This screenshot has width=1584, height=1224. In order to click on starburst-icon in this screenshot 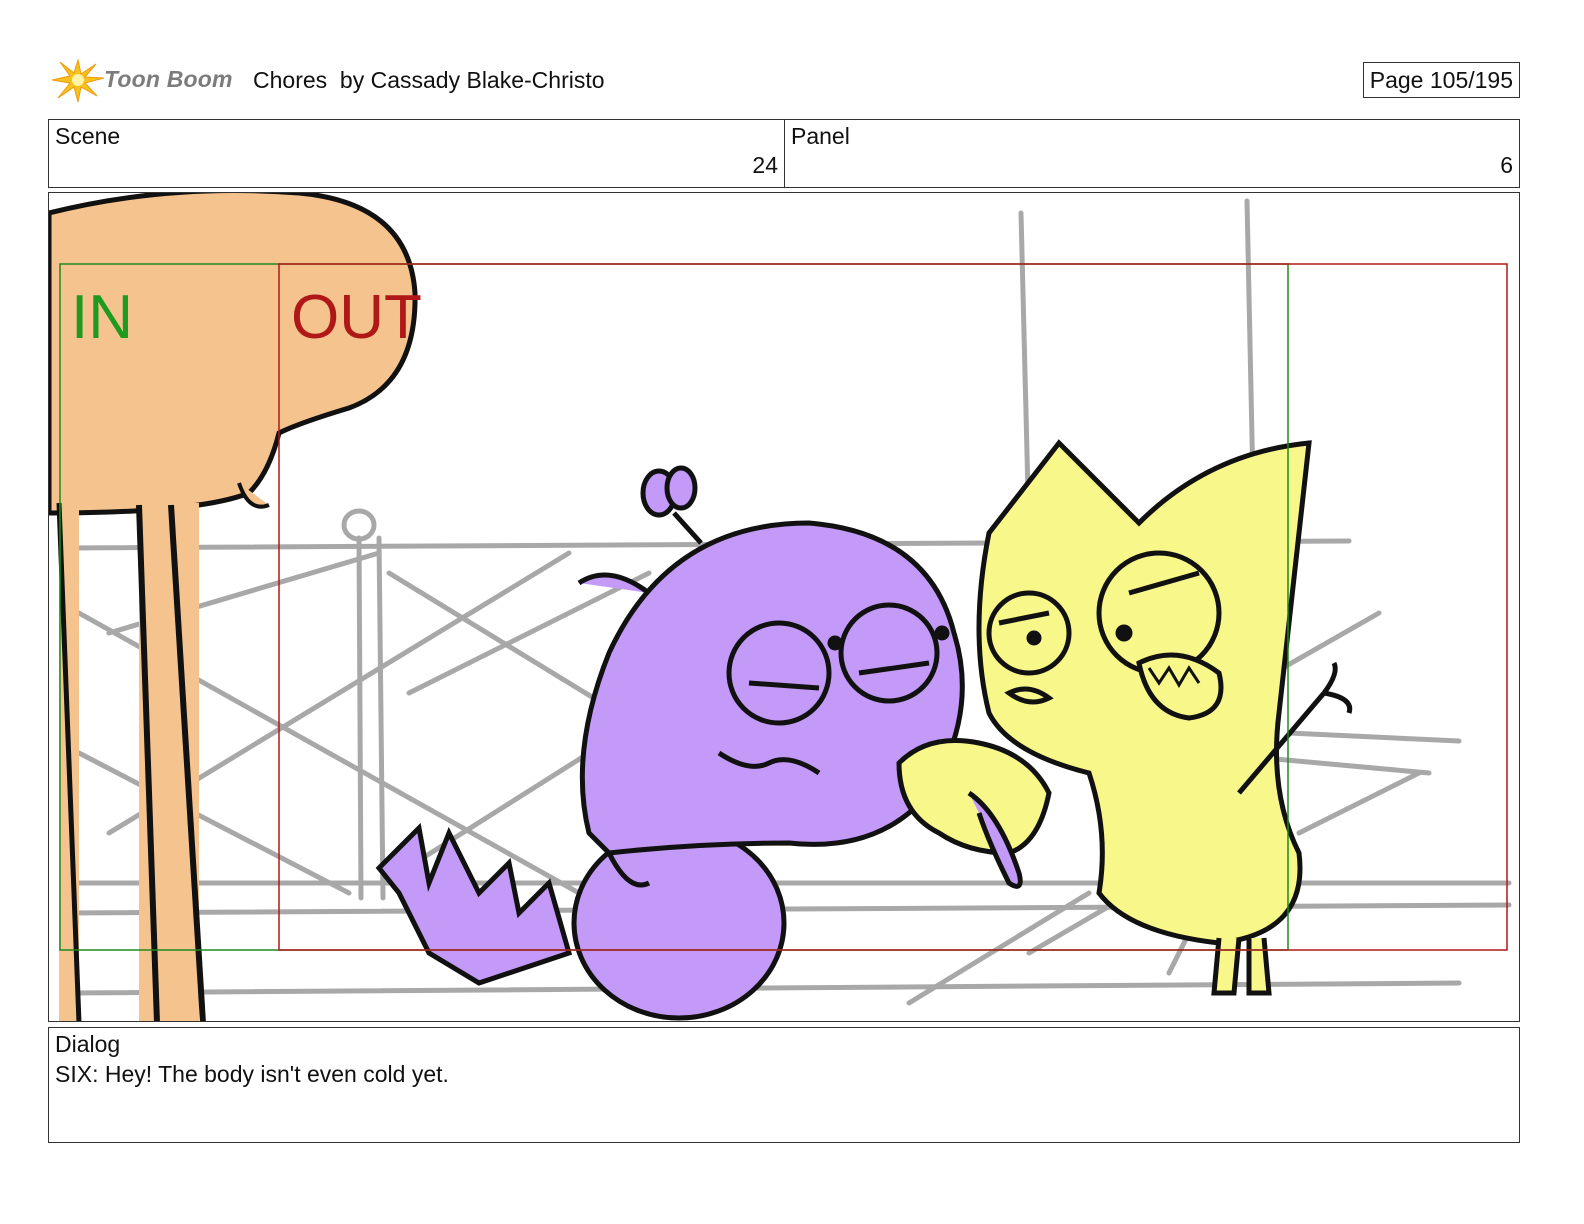, I will do `click(78, 80)`.